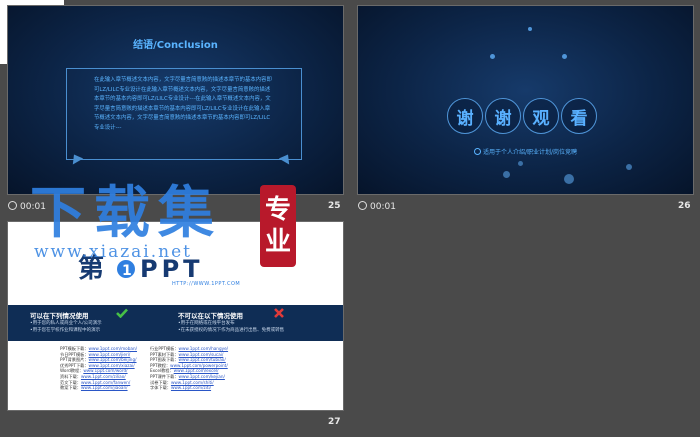 The height and width of the screenshot is (437, 700). What do you see at coordinates (196, 370) in the screenshot?
I see `link-url: www.1ppt.com/excel/` at bounding box center [196, 370].